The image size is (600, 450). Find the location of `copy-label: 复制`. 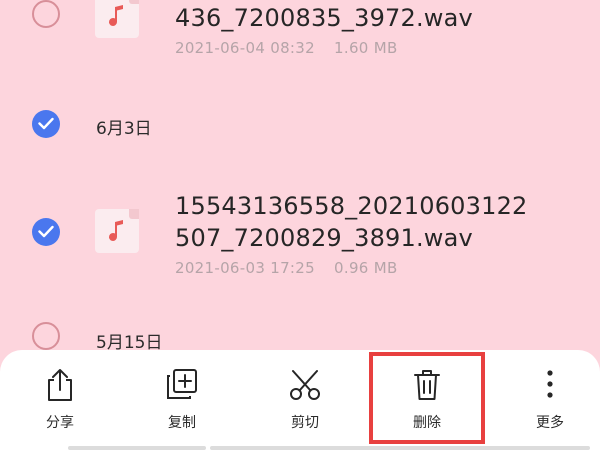

copy-label: 复制 is located at coordinates (182, 423).